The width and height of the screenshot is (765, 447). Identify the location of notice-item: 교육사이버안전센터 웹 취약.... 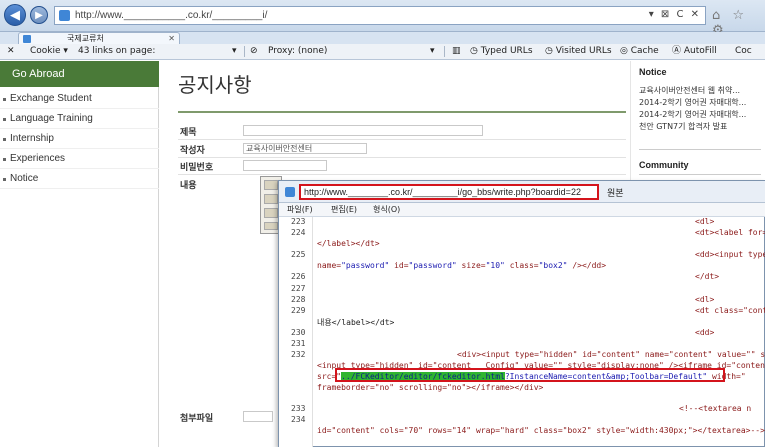
(701, 90).